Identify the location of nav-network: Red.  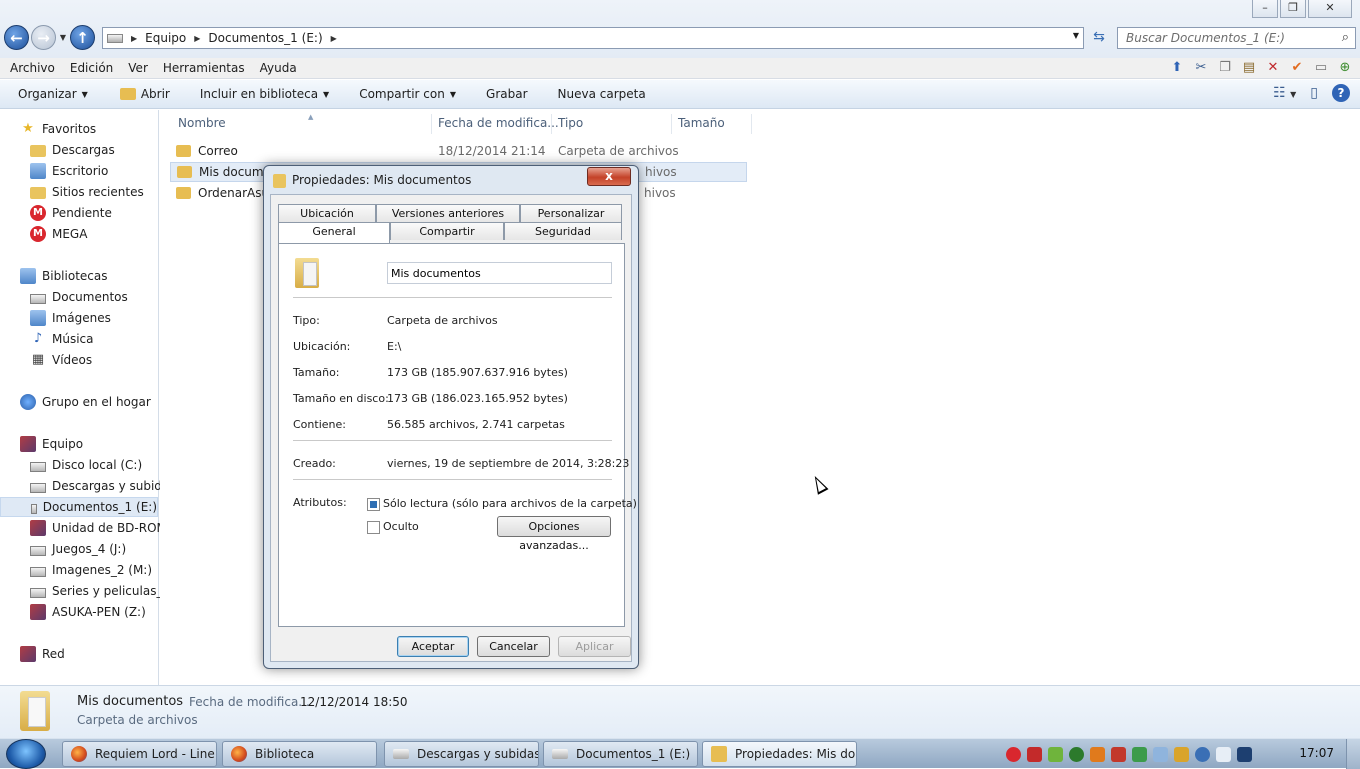
(42, 654).